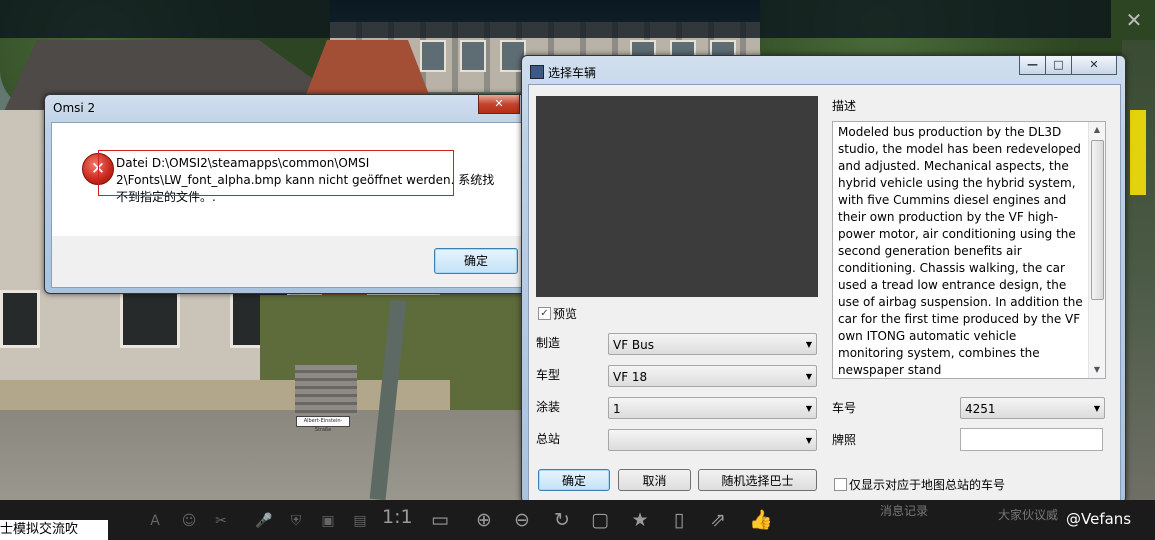 The image size is (1155, 540). What do you see at coordinates (555, 19) in the screenshot?
I see `viewer-top-bar` at bounding box center [555, 19].